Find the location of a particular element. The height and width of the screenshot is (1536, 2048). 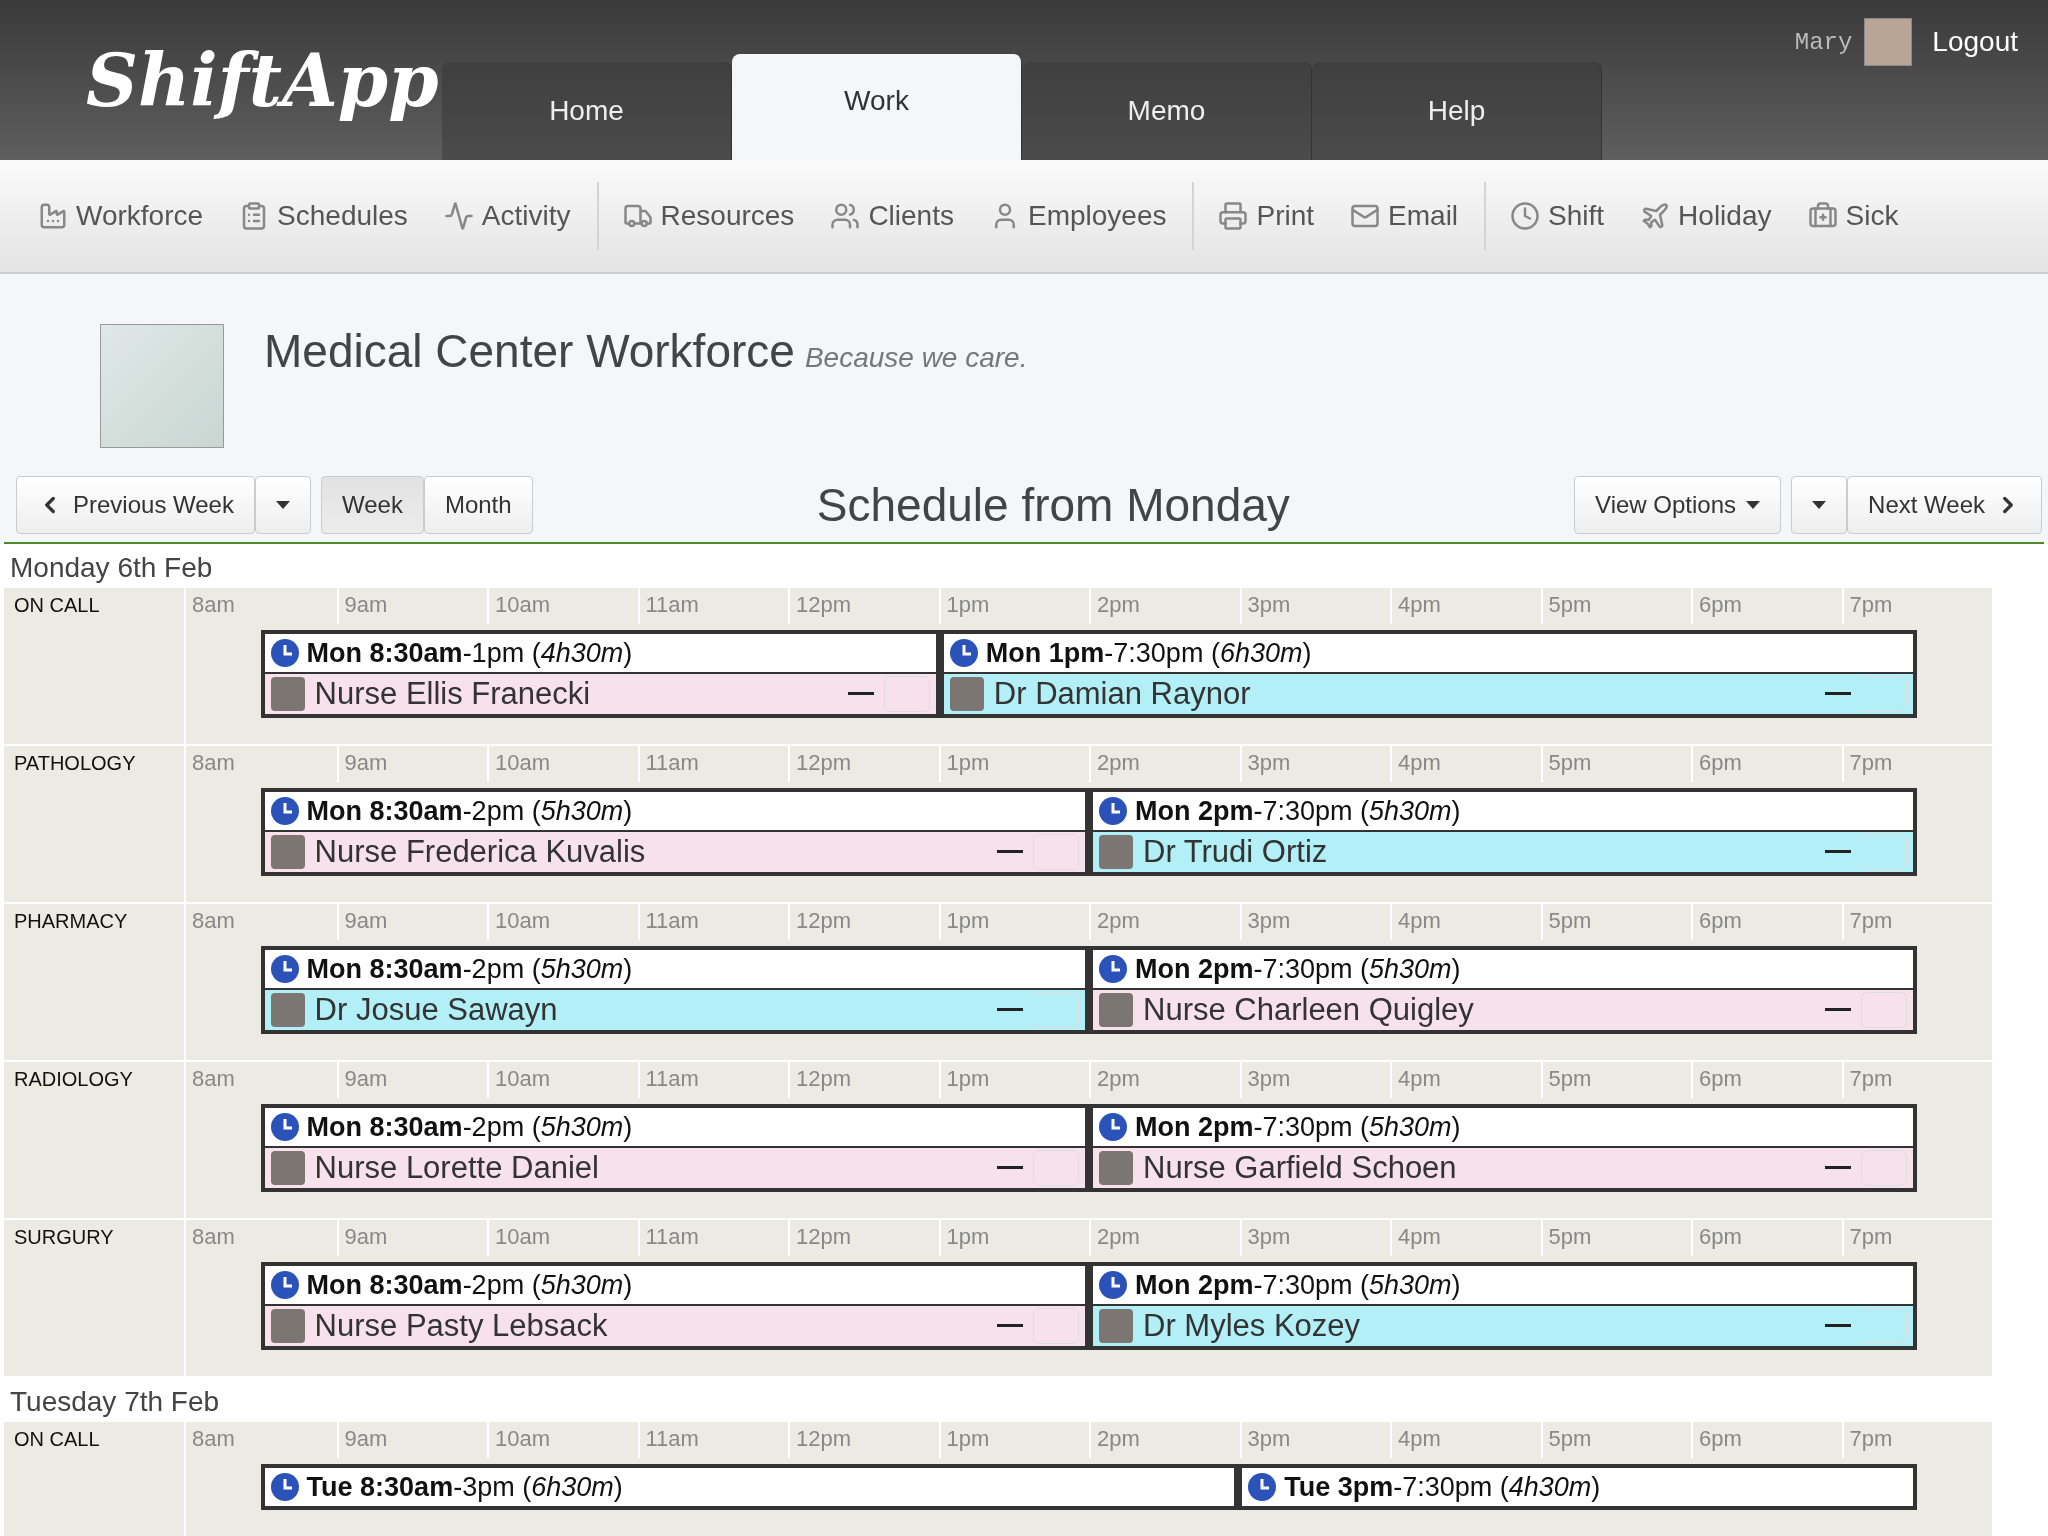

staff-name: Nurse Lorette Daniel is located at coordinates (457, 1168).